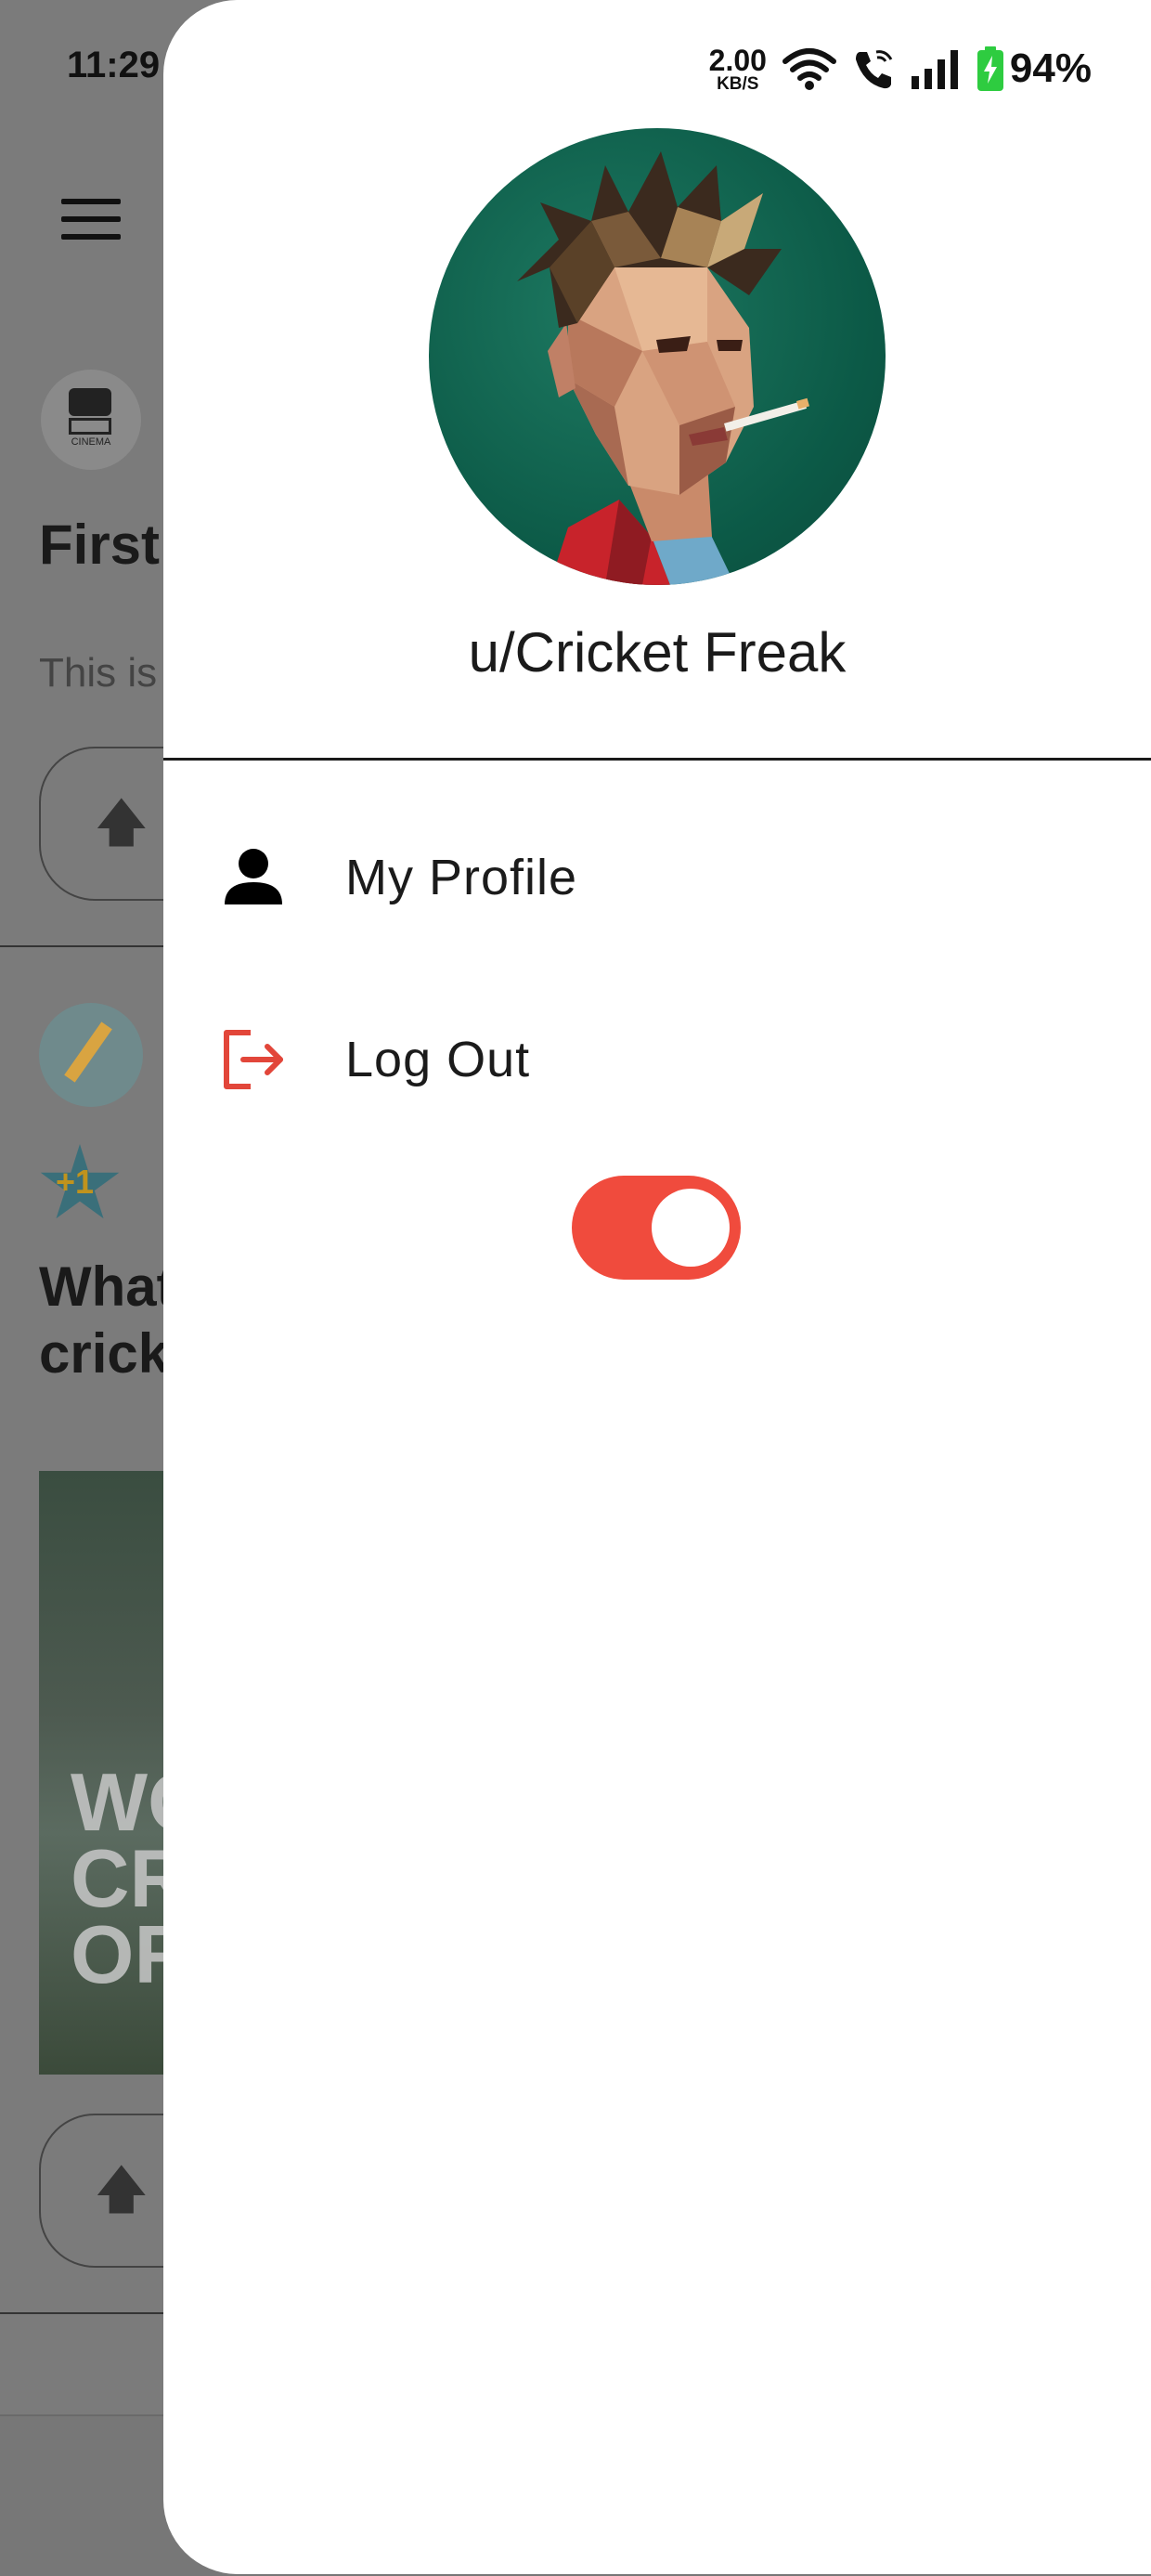 This screenshot has width=1151, height=2576. I want to click on logout-icon, so click(253, 1059).